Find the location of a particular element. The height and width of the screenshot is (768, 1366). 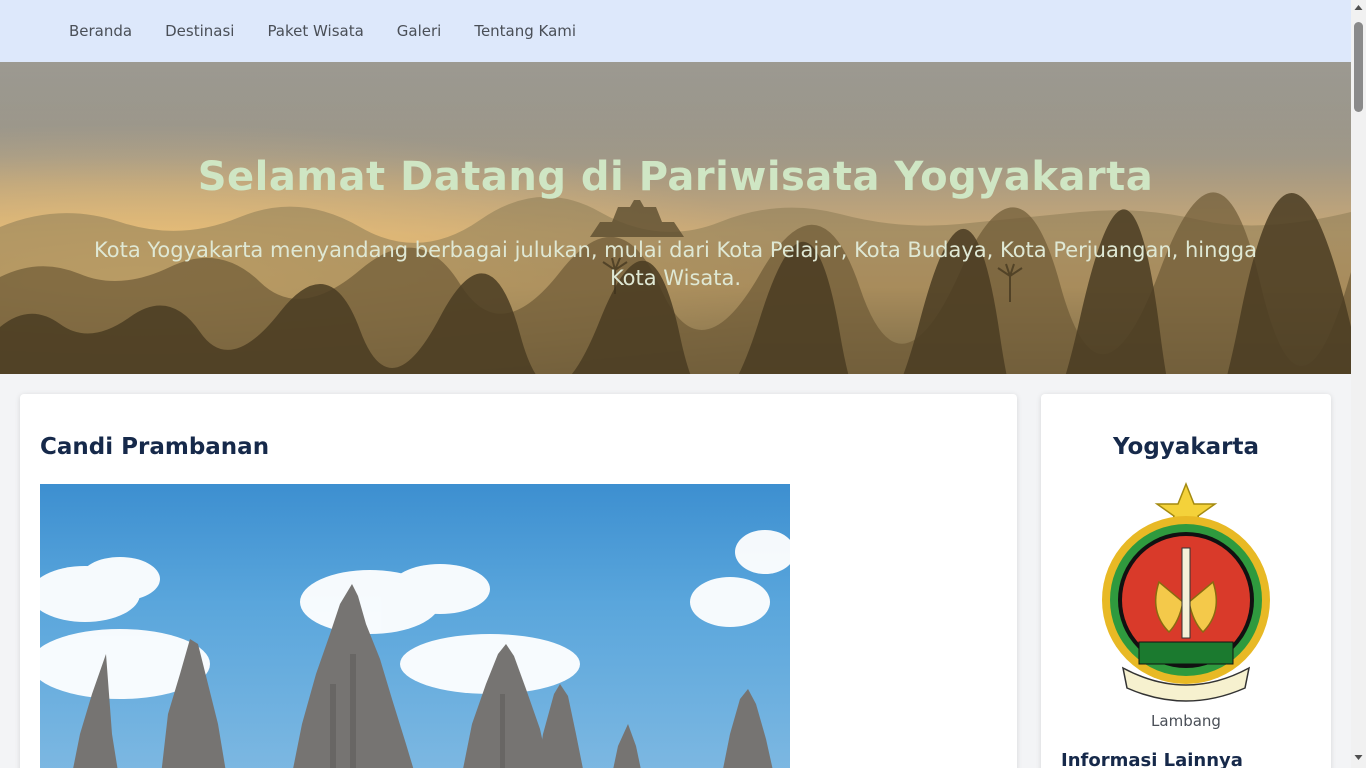

sidebar-card: Yogyakarta Lambang Informasi Lainnya is located at coordinates (1186, 581).